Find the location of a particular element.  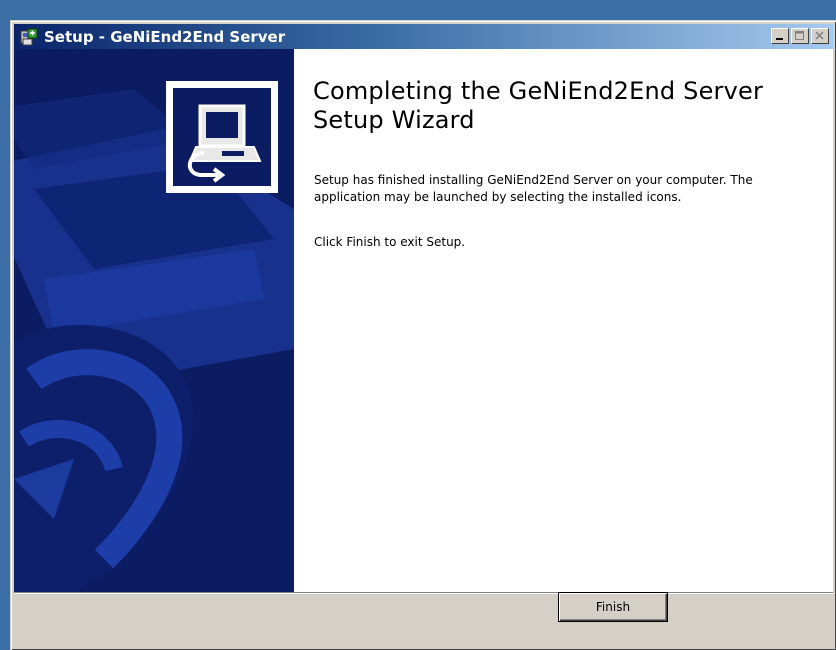

close-icon is located at coordinates (819, 35).